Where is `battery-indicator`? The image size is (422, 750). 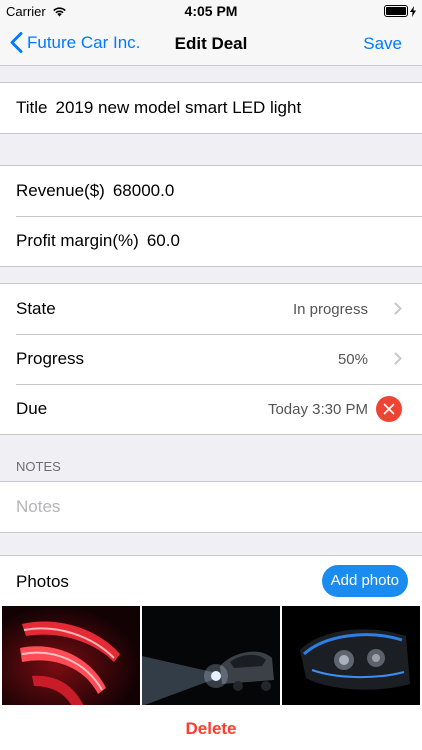 battery-indicator is located at coordinates (400, 11).